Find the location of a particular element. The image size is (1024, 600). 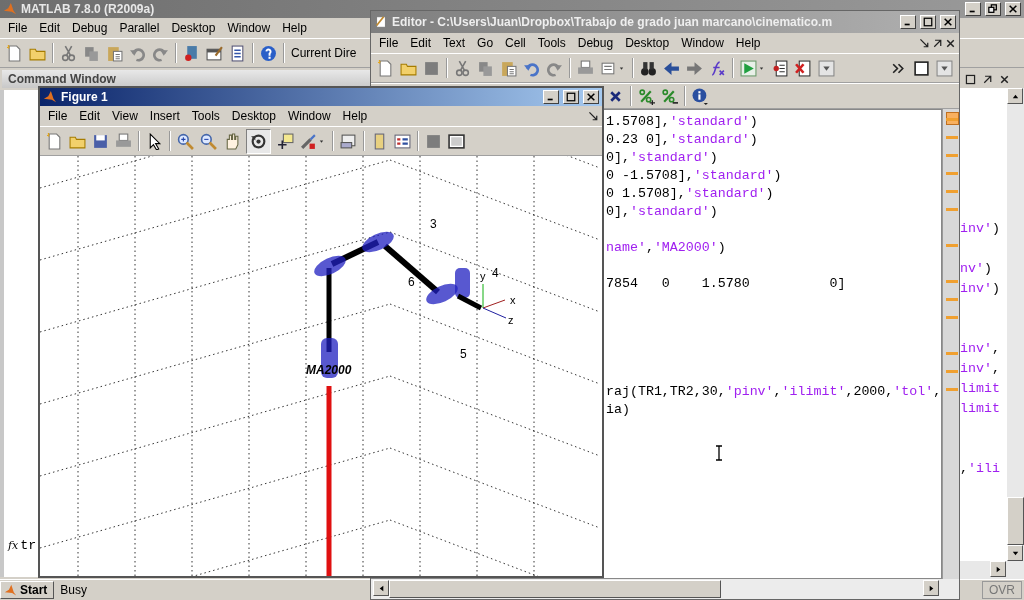

model-icon is located at coordinates (191, 53).